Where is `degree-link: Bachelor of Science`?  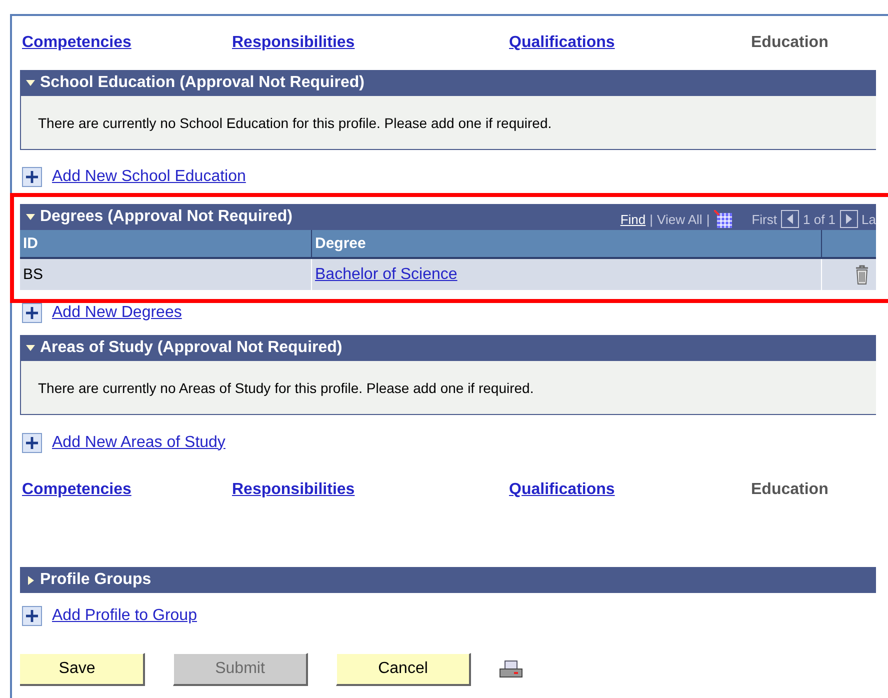 degree-link: Bachelor of Science is located at coordinates (386, 275).